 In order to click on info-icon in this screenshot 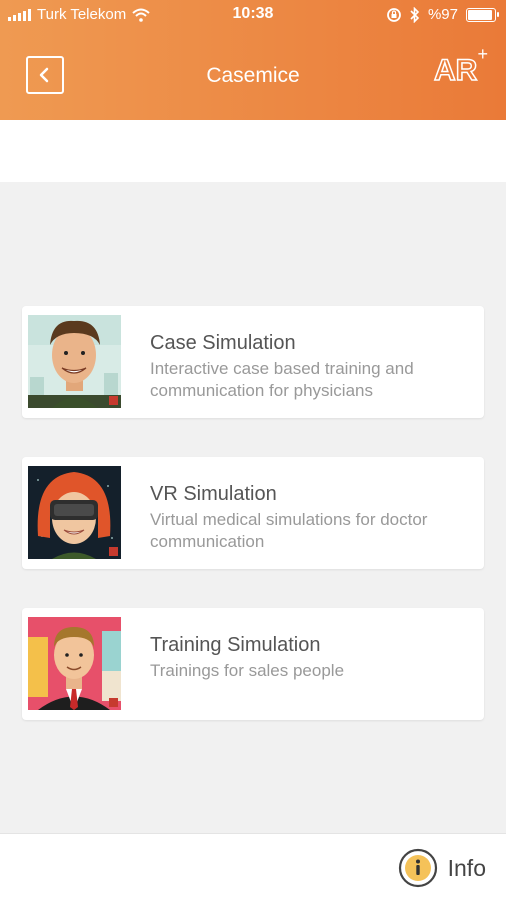, I will do `click(417, 868)`.